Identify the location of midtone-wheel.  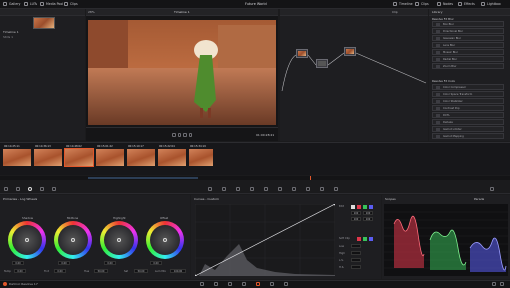
(73, 240).